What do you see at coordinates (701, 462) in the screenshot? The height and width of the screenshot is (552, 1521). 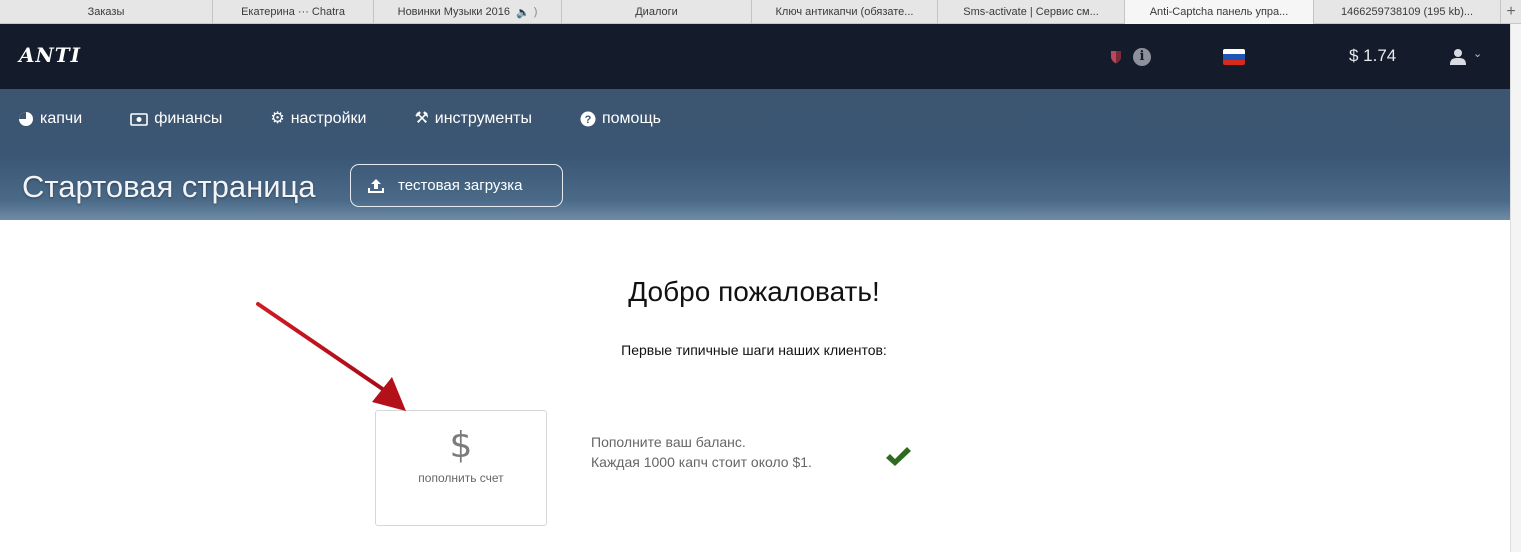 I see `step-description-line: Каждая 1000 капч стоит около $1.` at bounding box center [701, 462].